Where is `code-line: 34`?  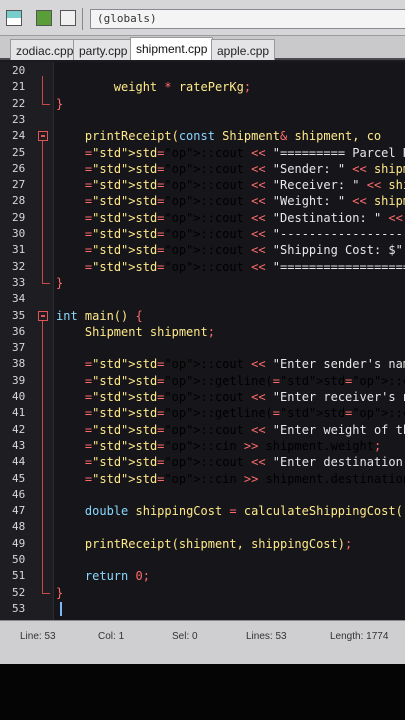 code-line: 34 is located at coordinates (202, 299).